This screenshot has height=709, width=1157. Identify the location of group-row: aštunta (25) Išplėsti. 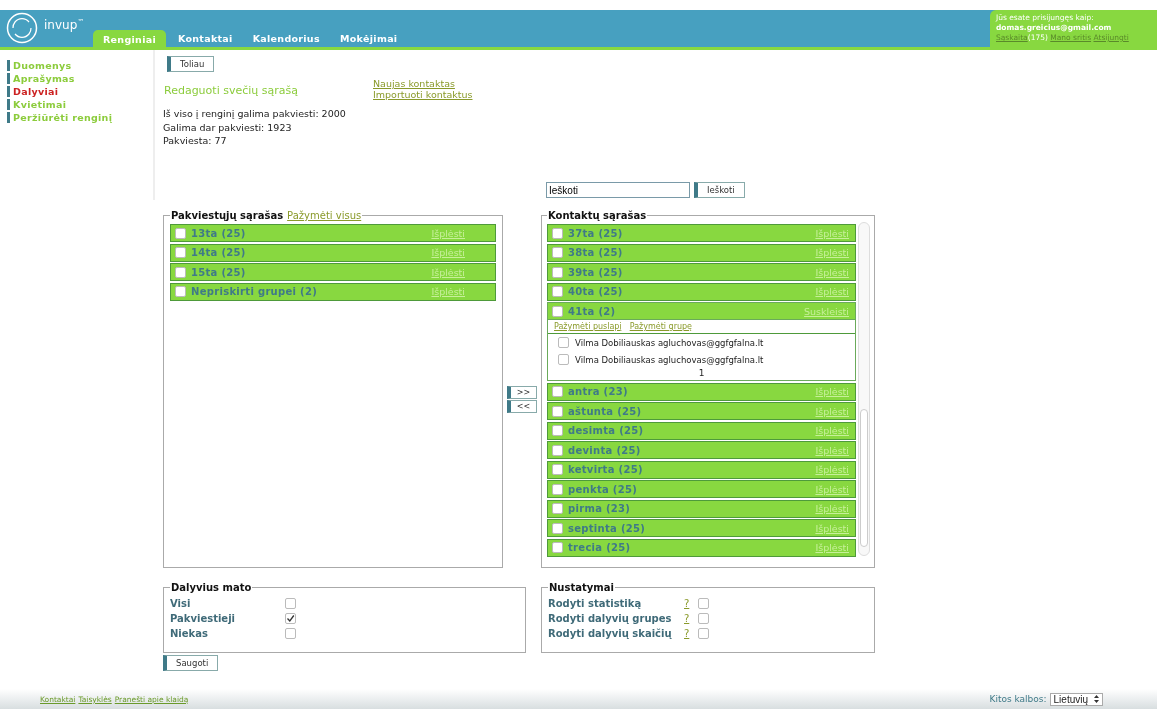
(701, 411).